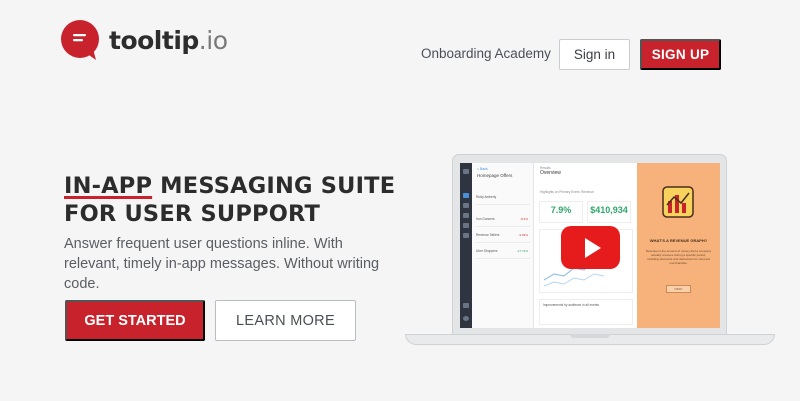 This screenshot has height=401, width=800. I want to click on logo-wordmark: tooltip.io, so click(168, 40).